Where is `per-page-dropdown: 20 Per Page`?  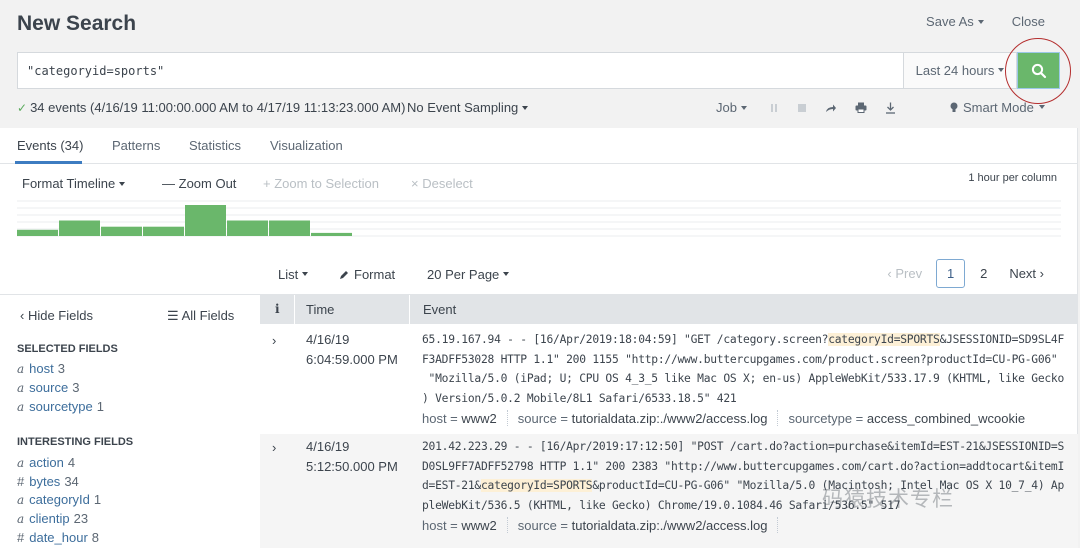
per-page-dropdown: 20 Per Page is located at coordinates (468, 274).